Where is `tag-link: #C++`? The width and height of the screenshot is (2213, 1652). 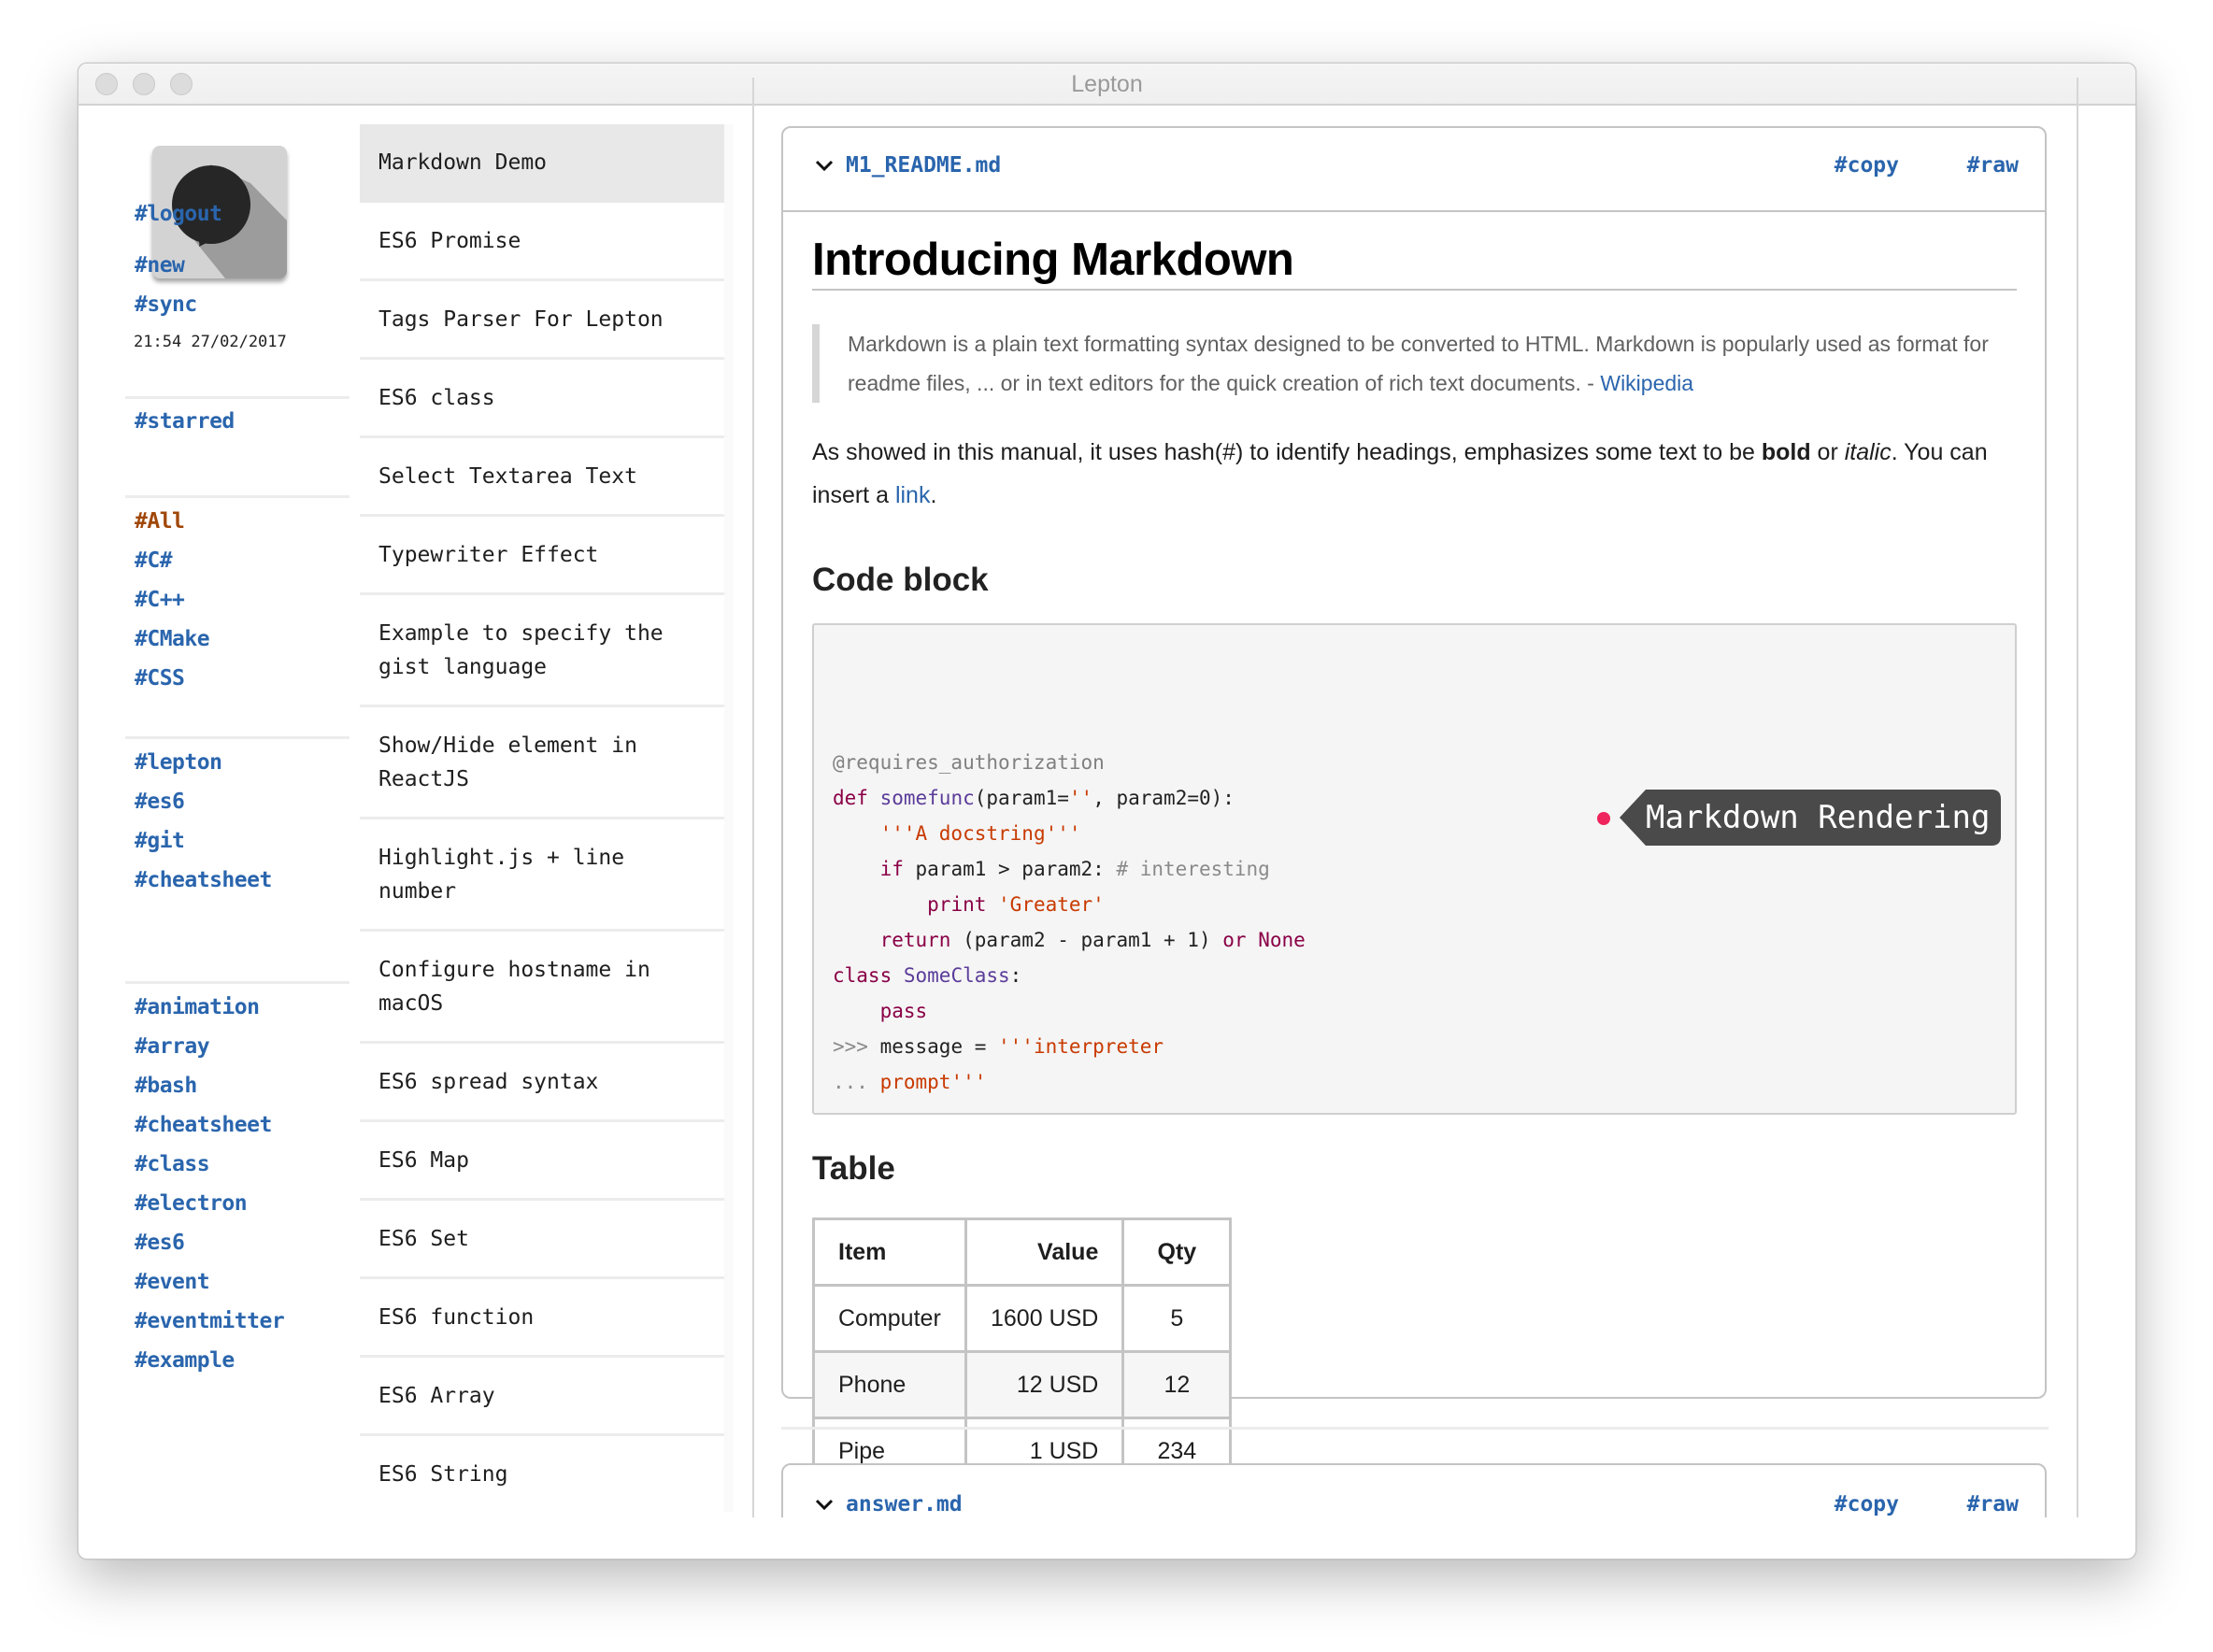 tag-link: #C++ is located at coordinates (160, 600).